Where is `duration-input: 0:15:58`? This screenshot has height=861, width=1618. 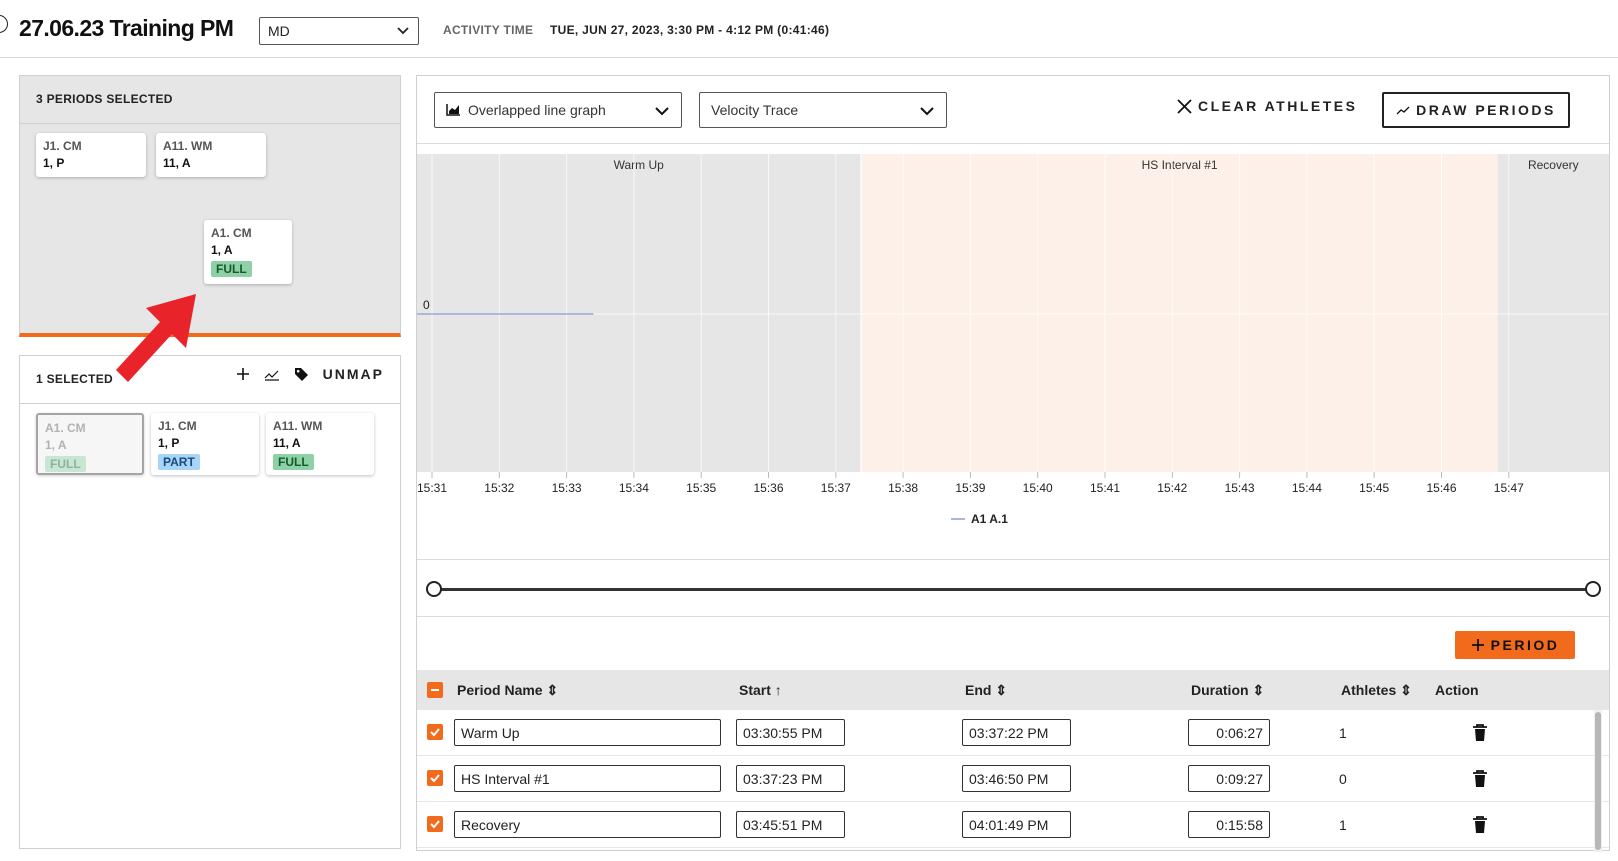 duration-input: 0:15:58 is located at coordinates (1229, 824).